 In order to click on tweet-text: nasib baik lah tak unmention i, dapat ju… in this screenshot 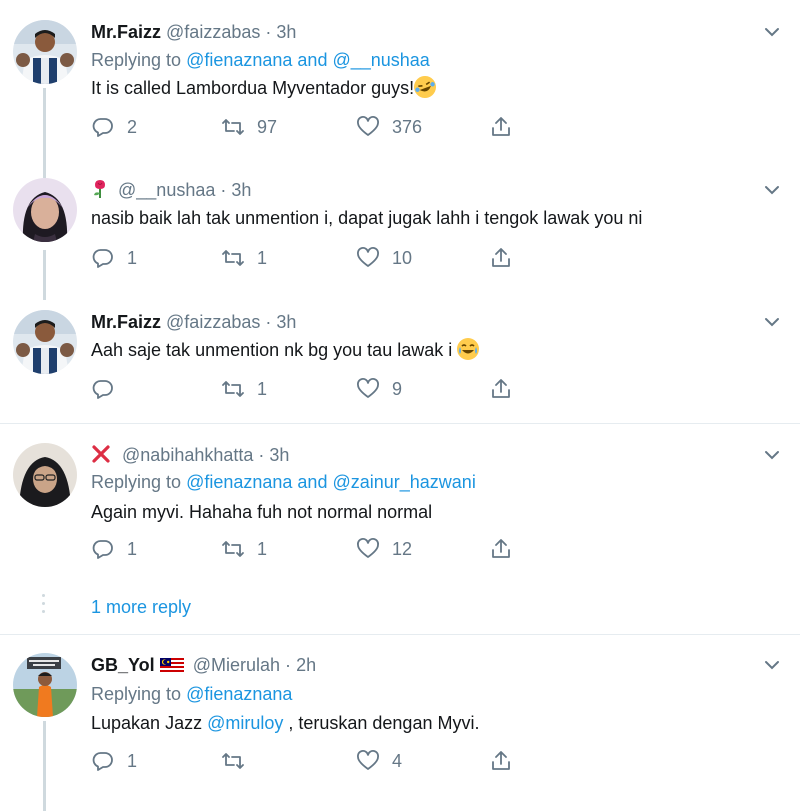, I will do `click(367, 218)`.